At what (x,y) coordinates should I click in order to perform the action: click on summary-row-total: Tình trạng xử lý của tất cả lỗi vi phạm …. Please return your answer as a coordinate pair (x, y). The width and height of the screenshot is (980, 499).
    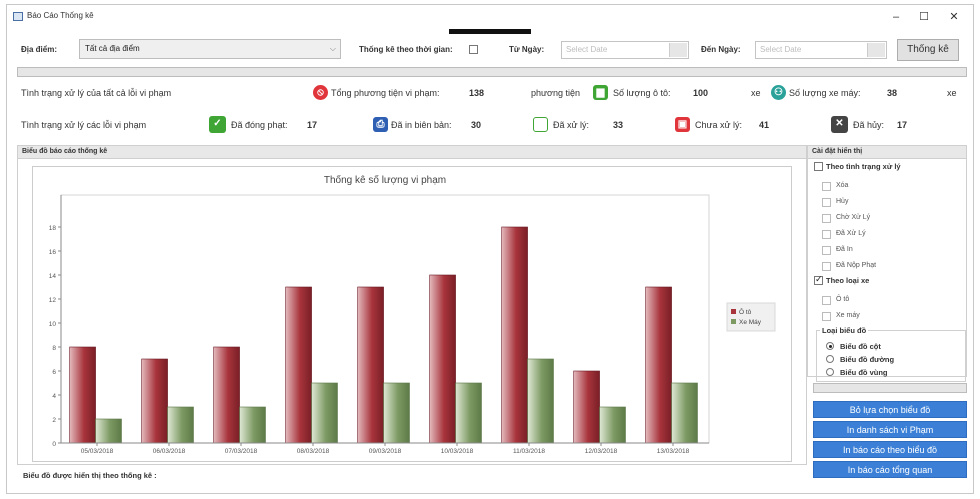
    Looking at the image, I should click on (490, 95).